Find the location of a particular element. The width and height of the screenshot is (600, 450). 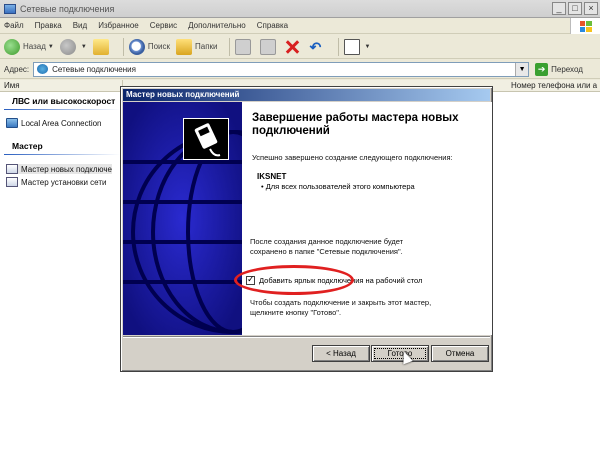

address-label: Адрес: is located at coordinates (17, 69).